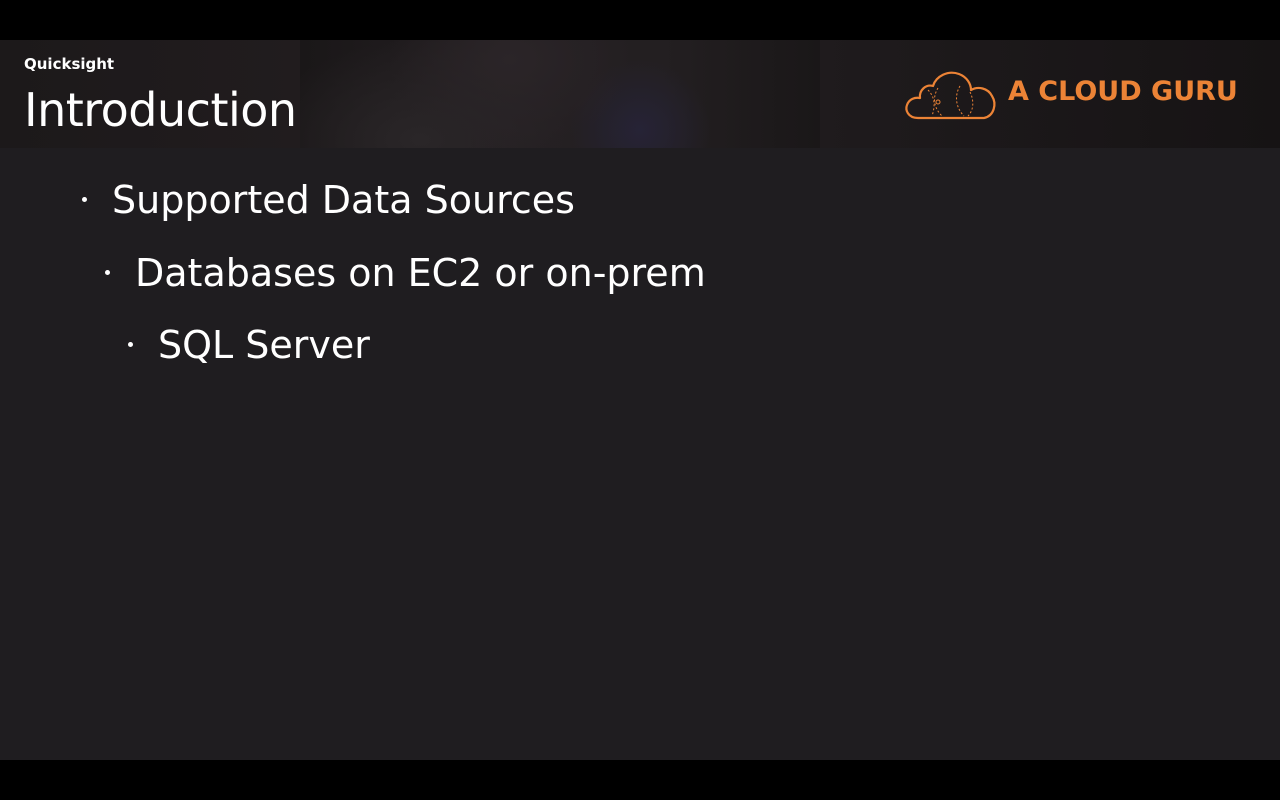 This screenshot has height=800, width=1280. Describe the element at coordinates (69, 64) in the screenshot. I see `course-label: Quicksight` at that location.